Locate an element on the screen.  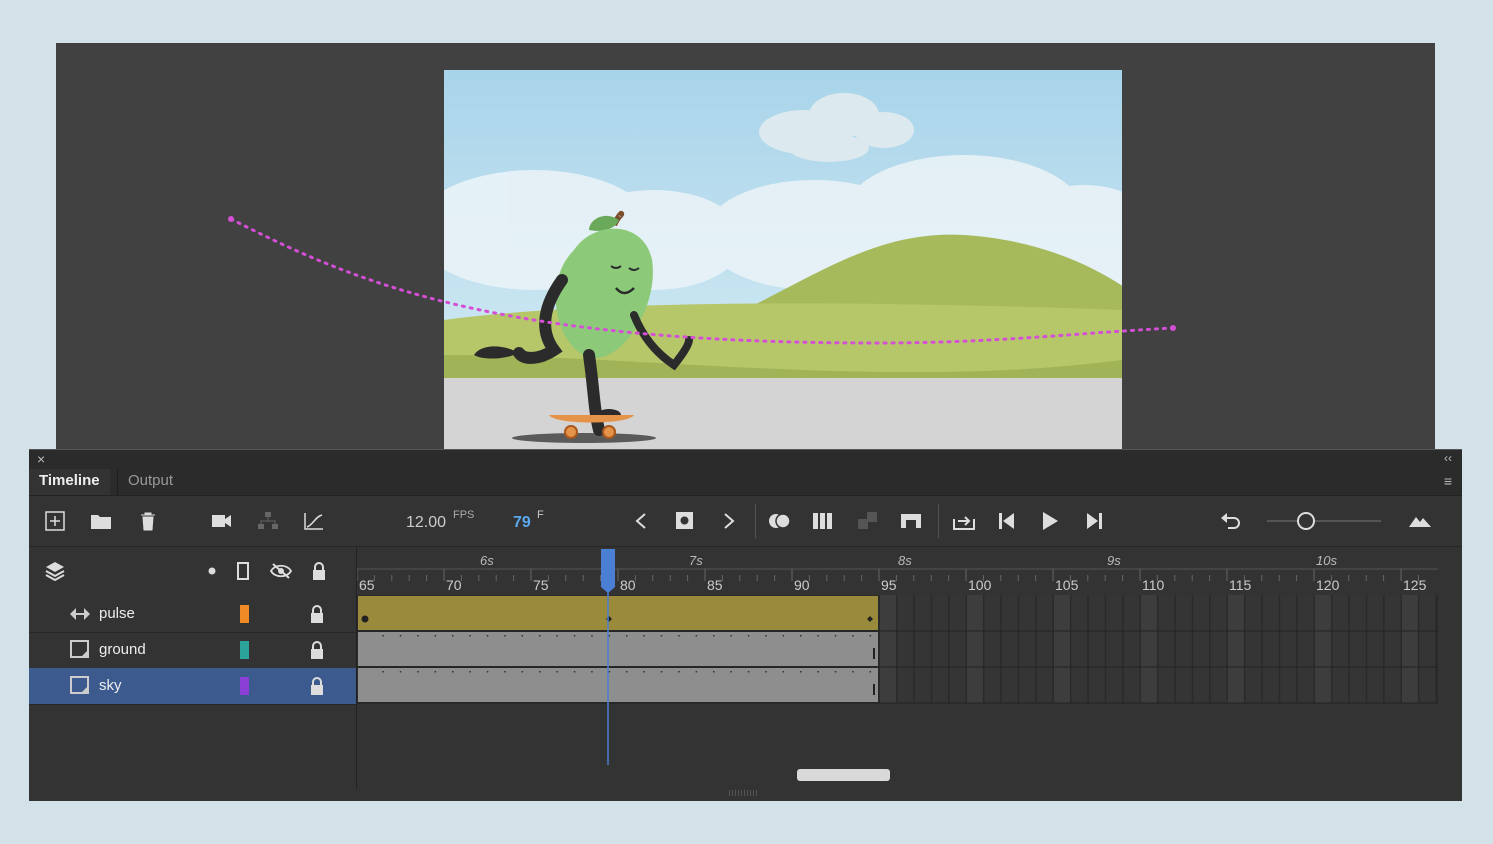
frame-number: 65 is located at coordinates (367, 585).